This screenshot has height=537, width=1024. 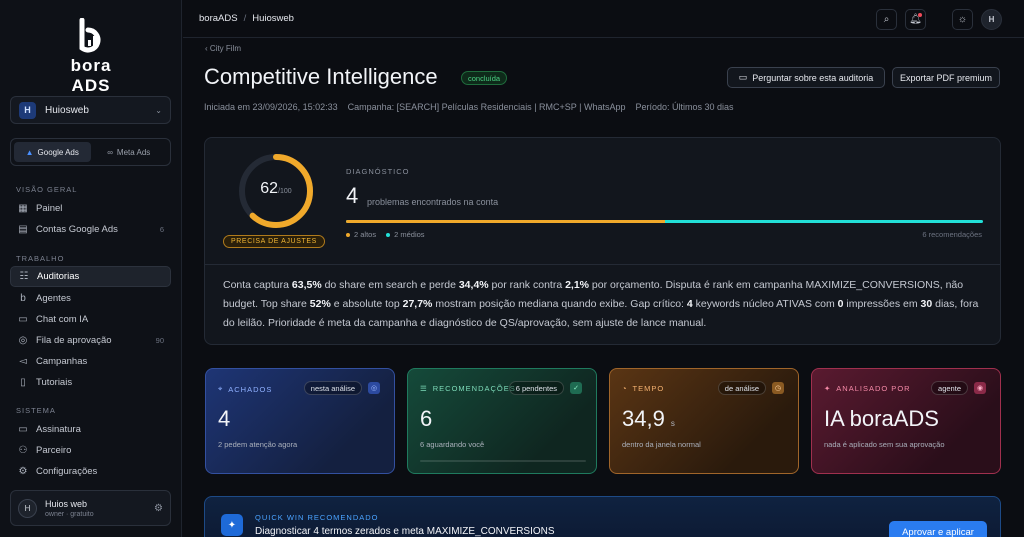 What do you see at coordinates (54, 382) in the screenshot?
I see `sidebar-item-label: Tutoriais` at bounding box center [54, 382].